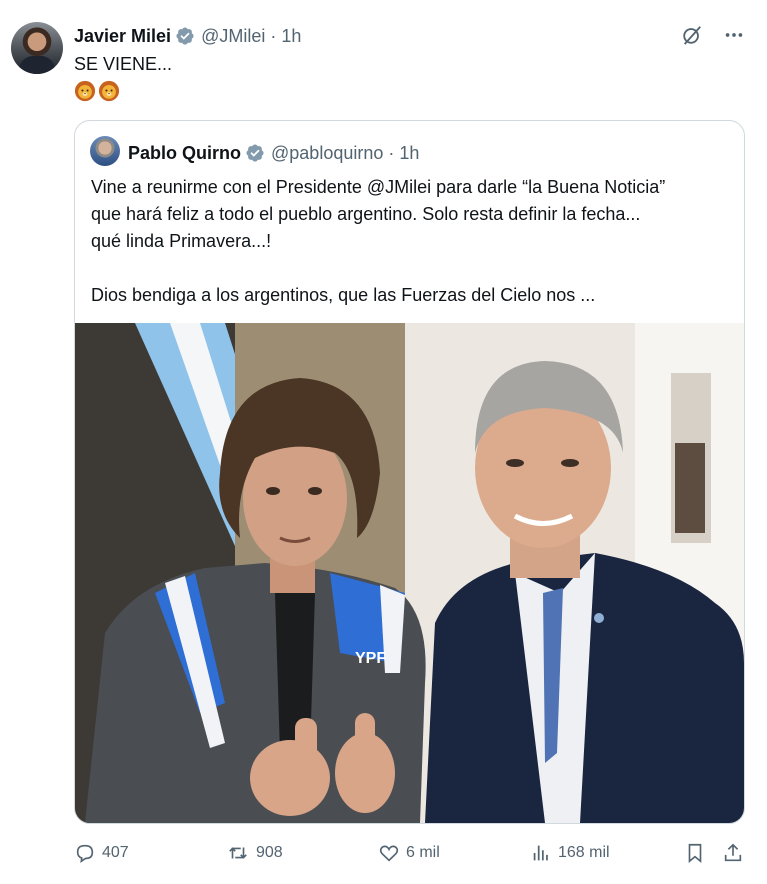  I want to click on avatar, so click(37, 48).